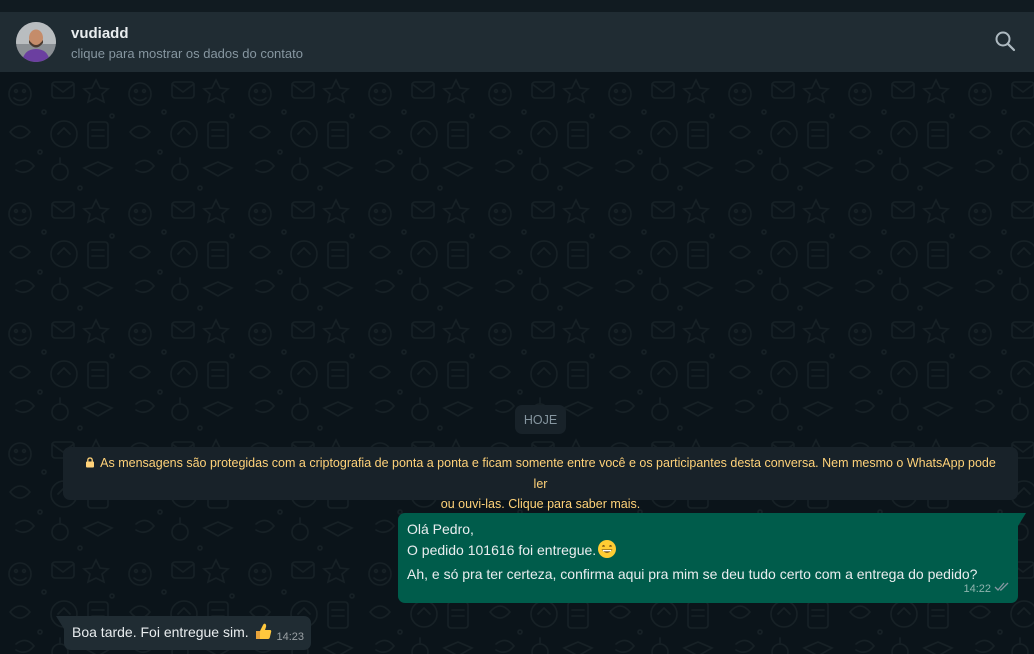 The height and width of the screenshot is (654, 1034). What do you see at coordinates (263, 634) in the screenshot?
I see `thumbs-up-emoji-icon` at bounding box center [263, 634].